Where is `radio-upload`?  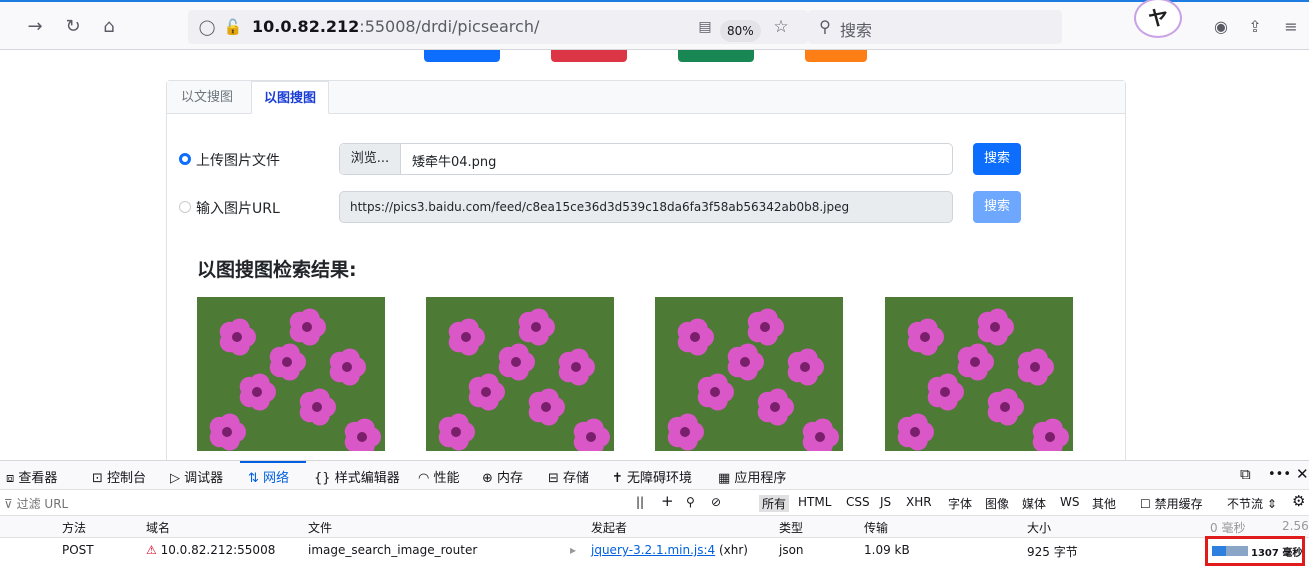
radio-upload is located at coordinates (185, 159).